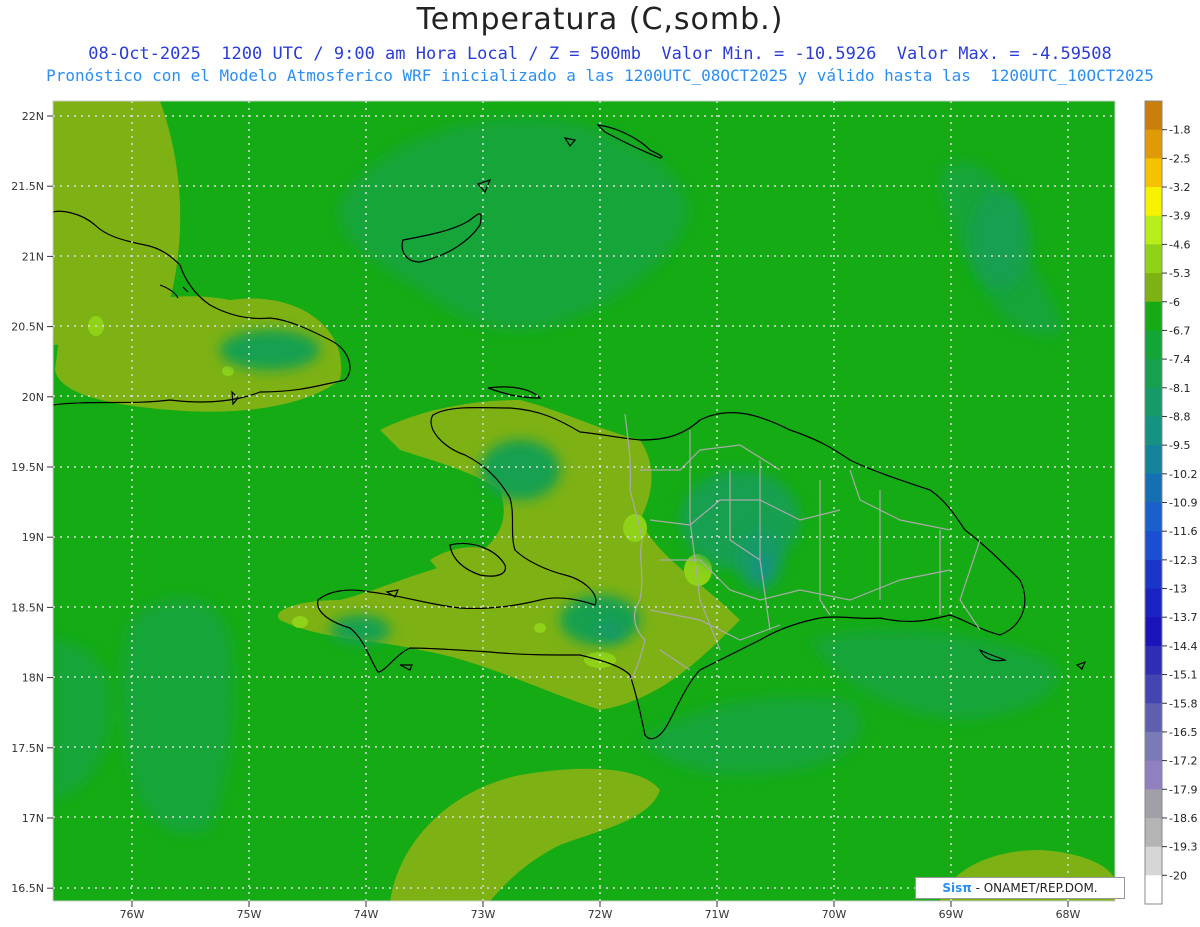 This screenshot has width=1200, height=927. What do you see at coordinates (33, 256) in the screenshot?
I see `lat-label: 21N` at bounding box center [33, 256].